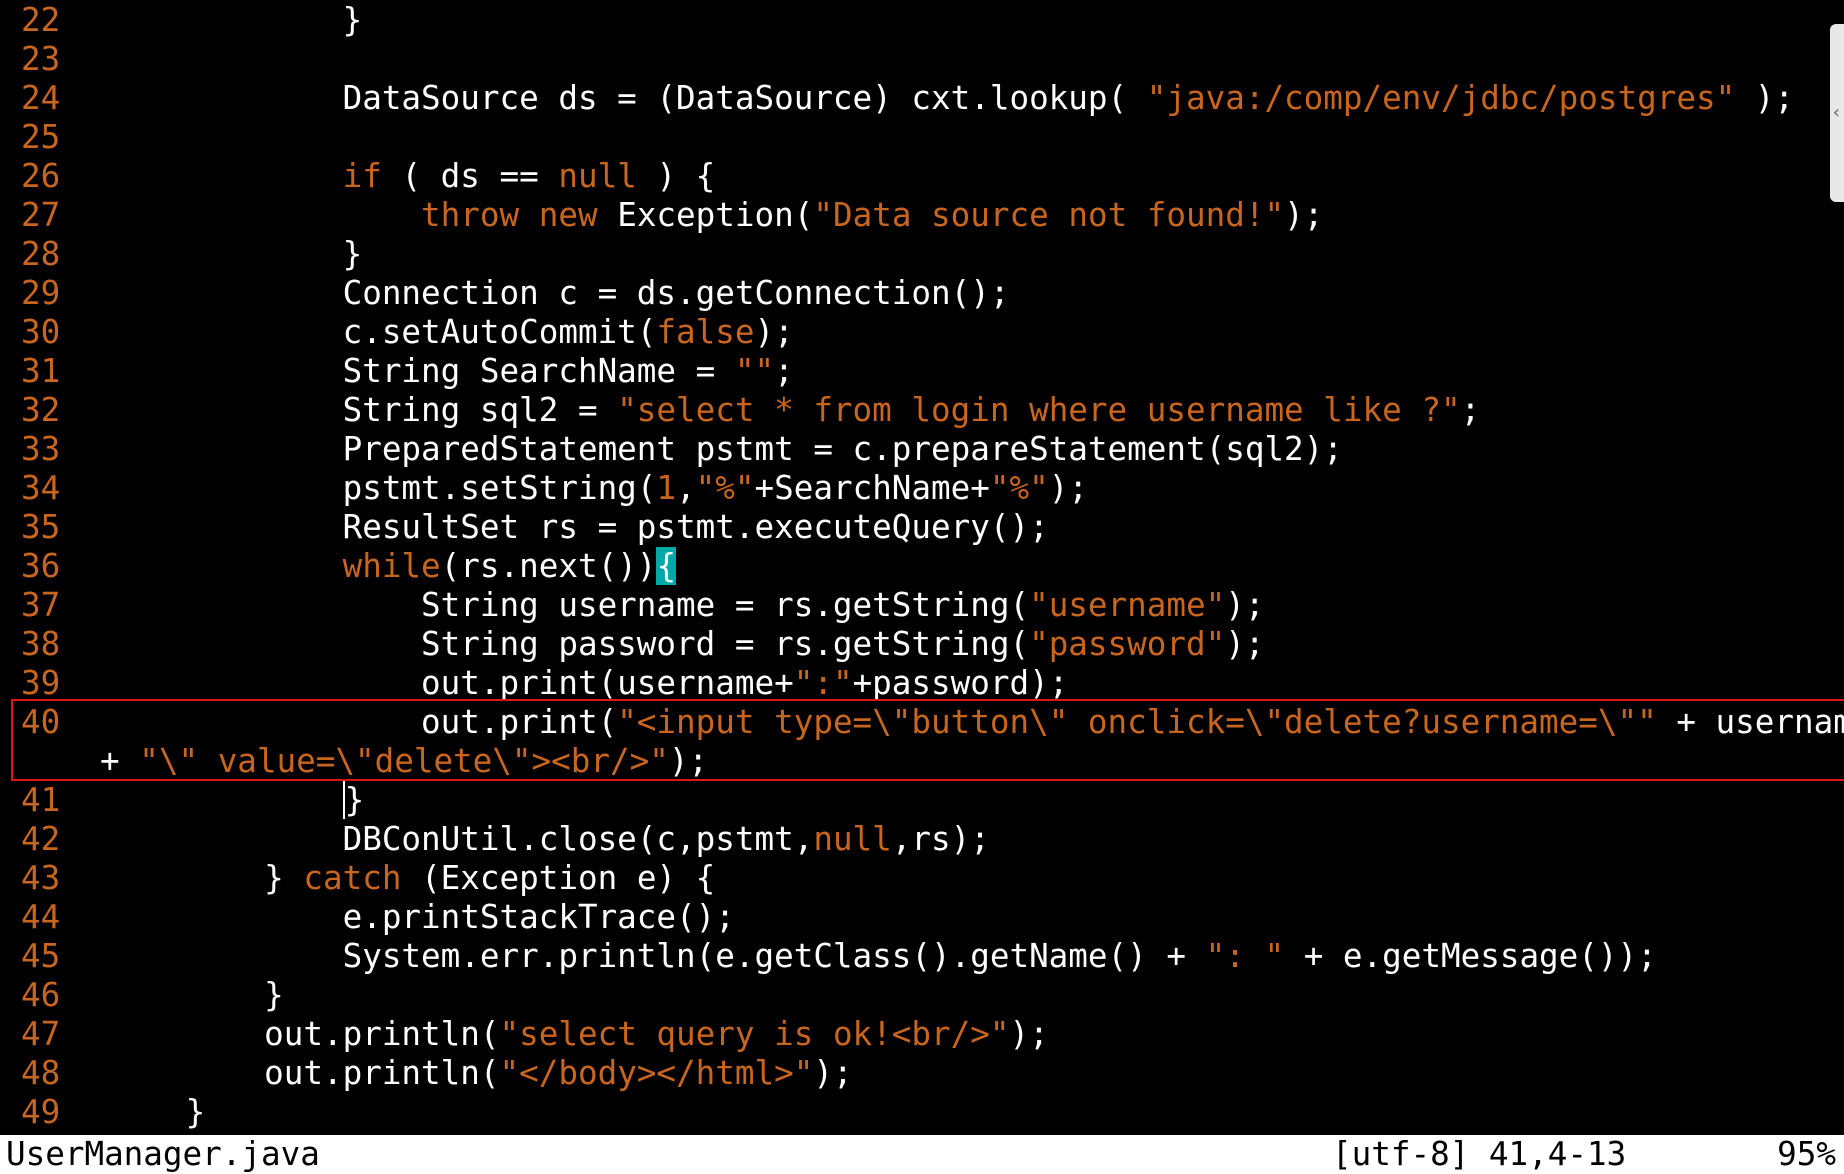  I want to click on code-line: 41 }, so click(182, 800).